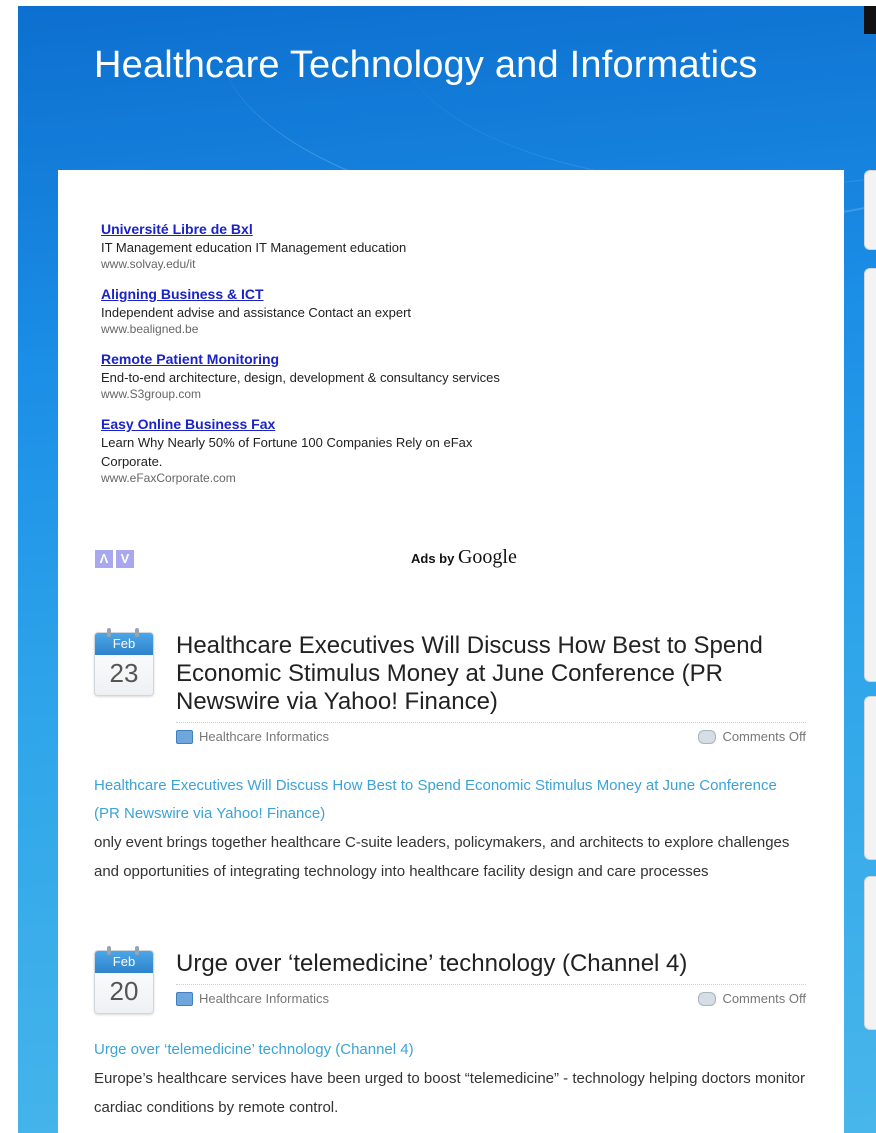  What do you see at coordinates (311, 394) in the screenshot?
I see `ad-url: www.S3group.com` at bounding box center [311, 394].